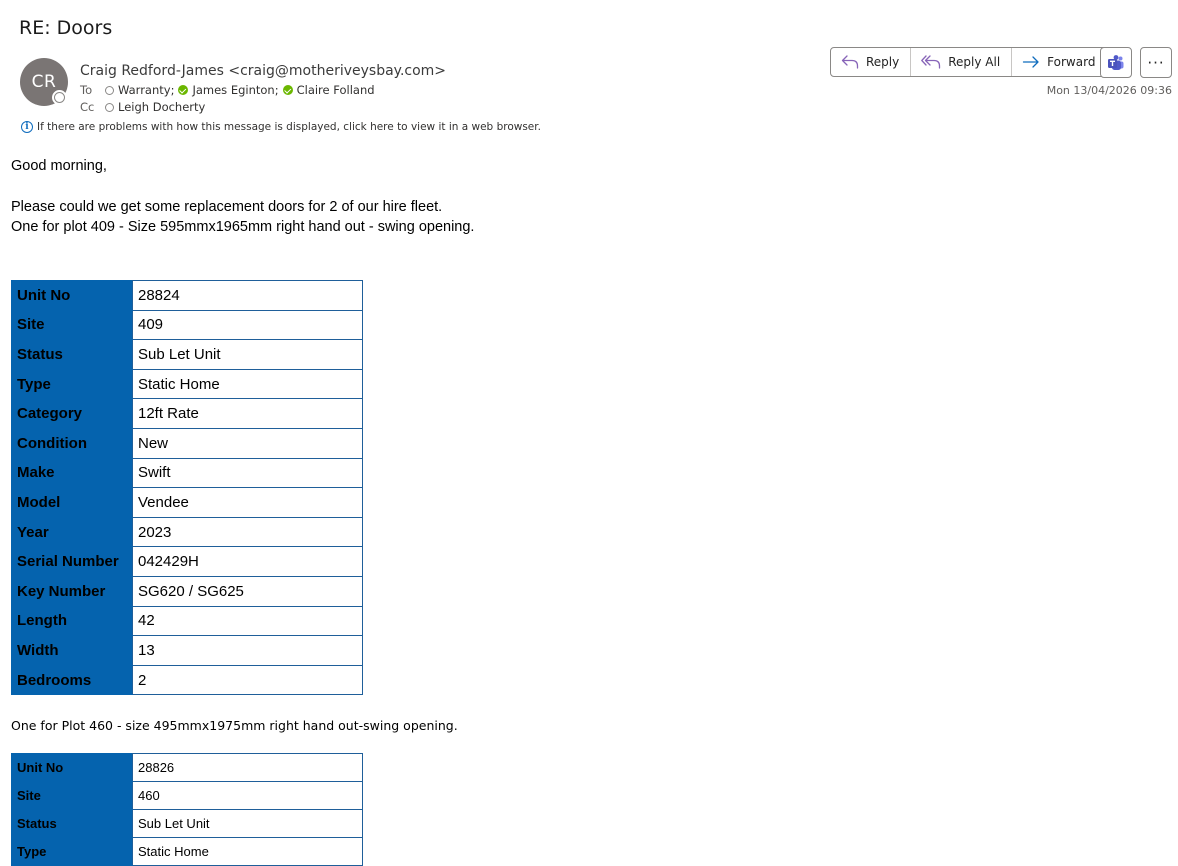 The image size is (1178, 866). Describe the element at coordinates (44, 82) in the screenshot. I see `avatar-initials: CR` at that location.